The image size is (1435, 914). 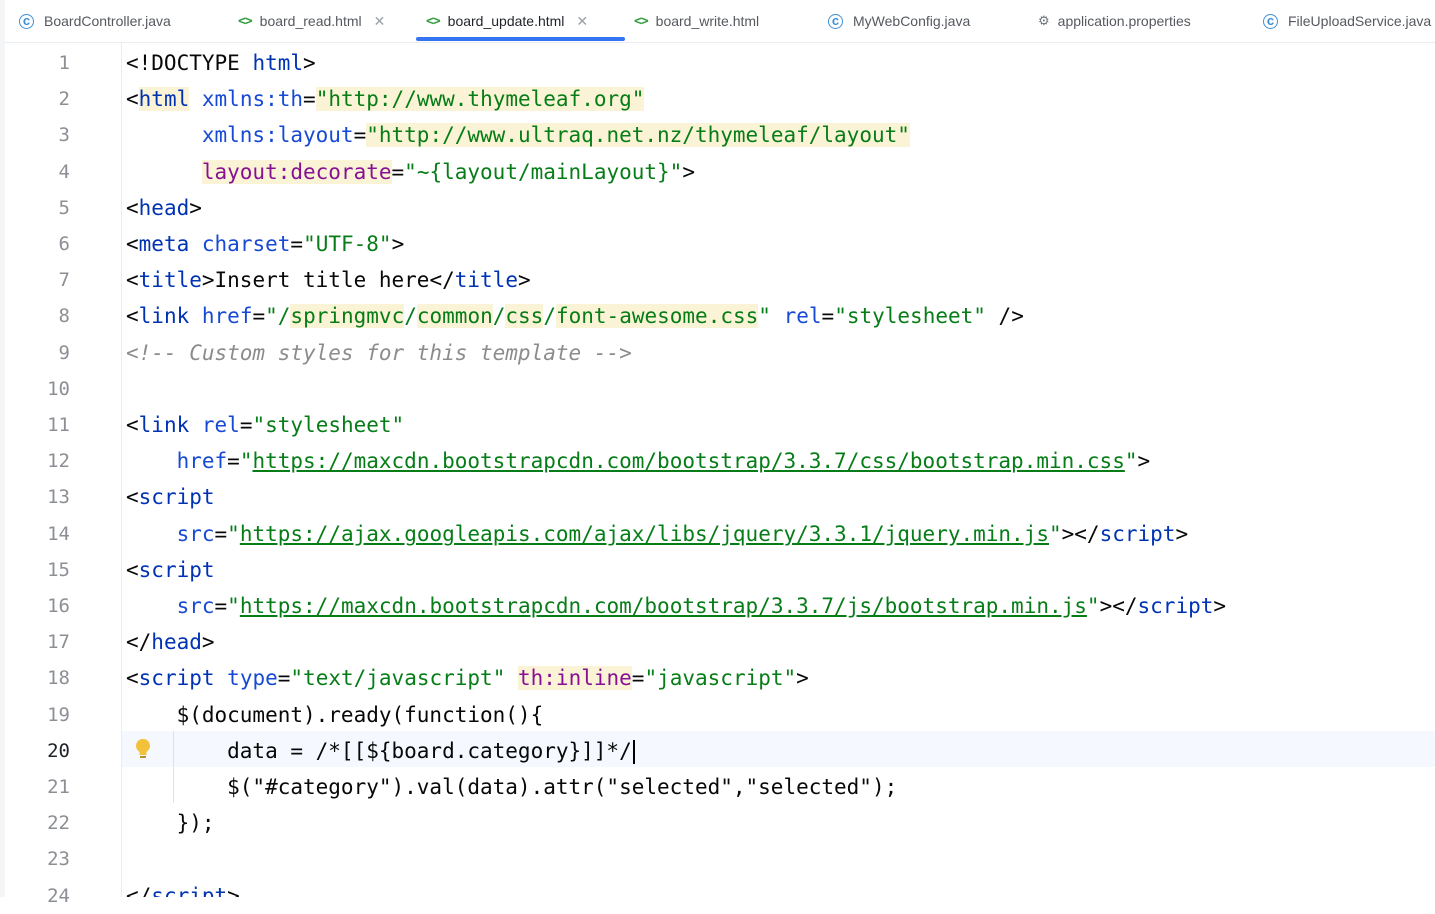 What do you see at coordinates (778, 715) in the screenshot?
I see `code-line: $(document).ready(function(){` at bounding box center [778, 715].